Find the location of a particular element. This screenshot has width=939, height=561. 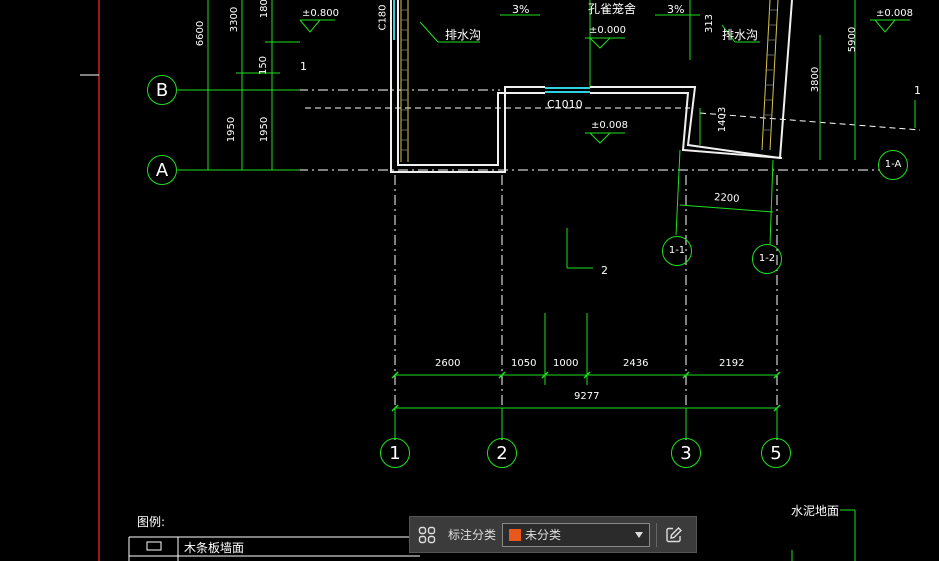

legend-table is located at coordinates (274, 548).